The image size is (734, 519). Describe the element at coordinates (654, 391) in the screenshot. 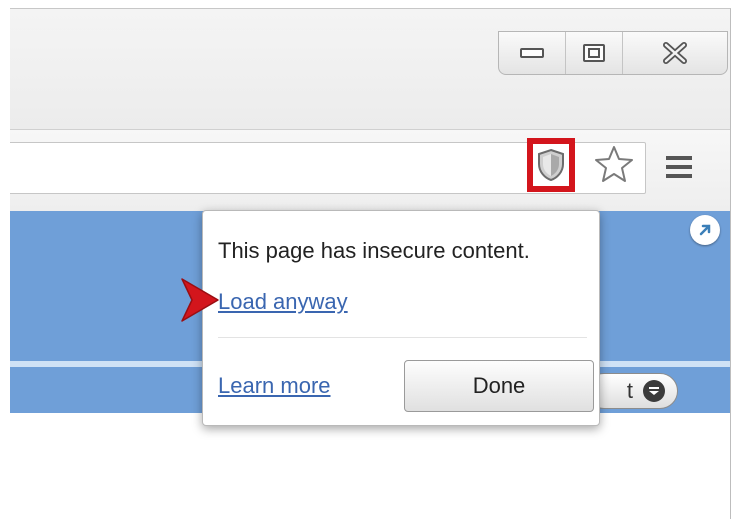

I see `chevron-down-icon` at that location.